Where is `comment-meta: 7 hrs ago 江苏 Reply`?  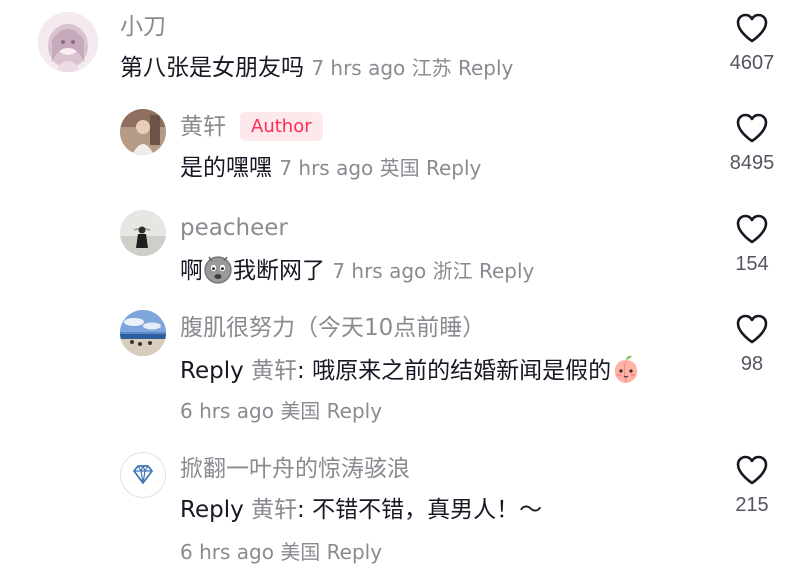
comment-meta: 7 hrs ago 江苏 Reply is located at coordinates (412, 68).